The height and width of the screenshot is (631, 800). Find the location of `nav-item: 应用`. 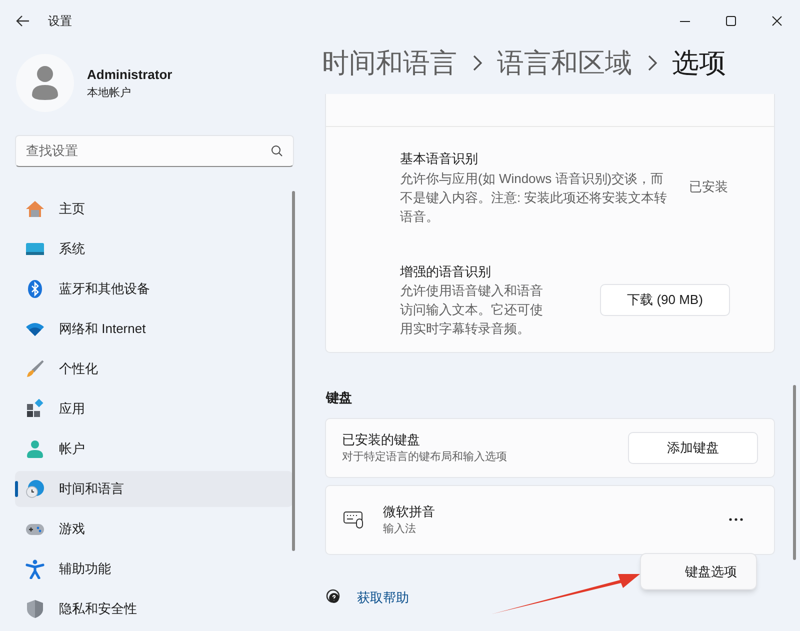

nav-item: 应用 is located at coordinates (154, 409).